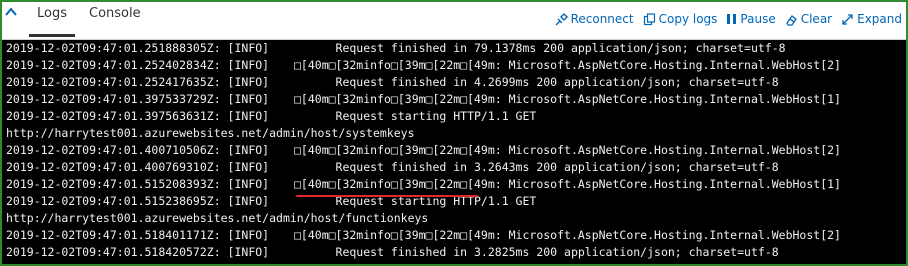 Image resolution: width=908 pixels, height=266 pixels. Describe the element at coordinates (688, 19) in the screenshot. I see `copy-logs-label: Copy logs` at that location.